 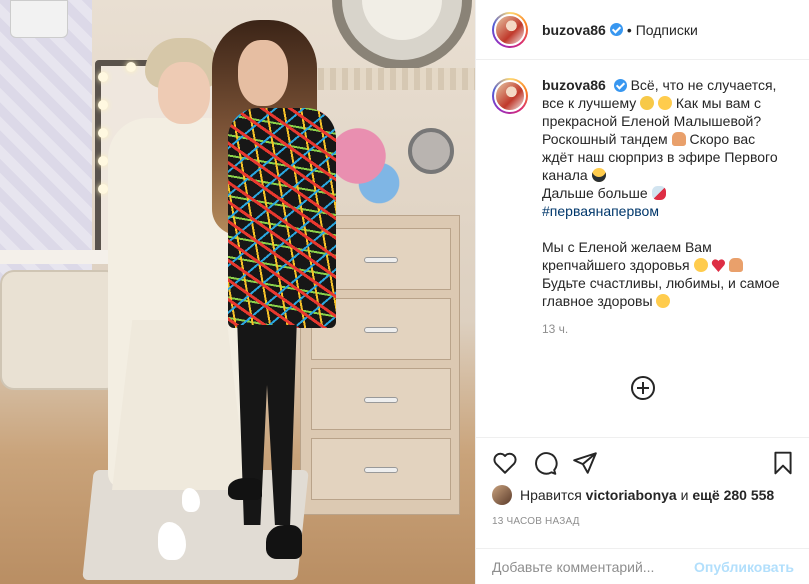 I want to click on liker-avatar, so click(x=502, y=495).